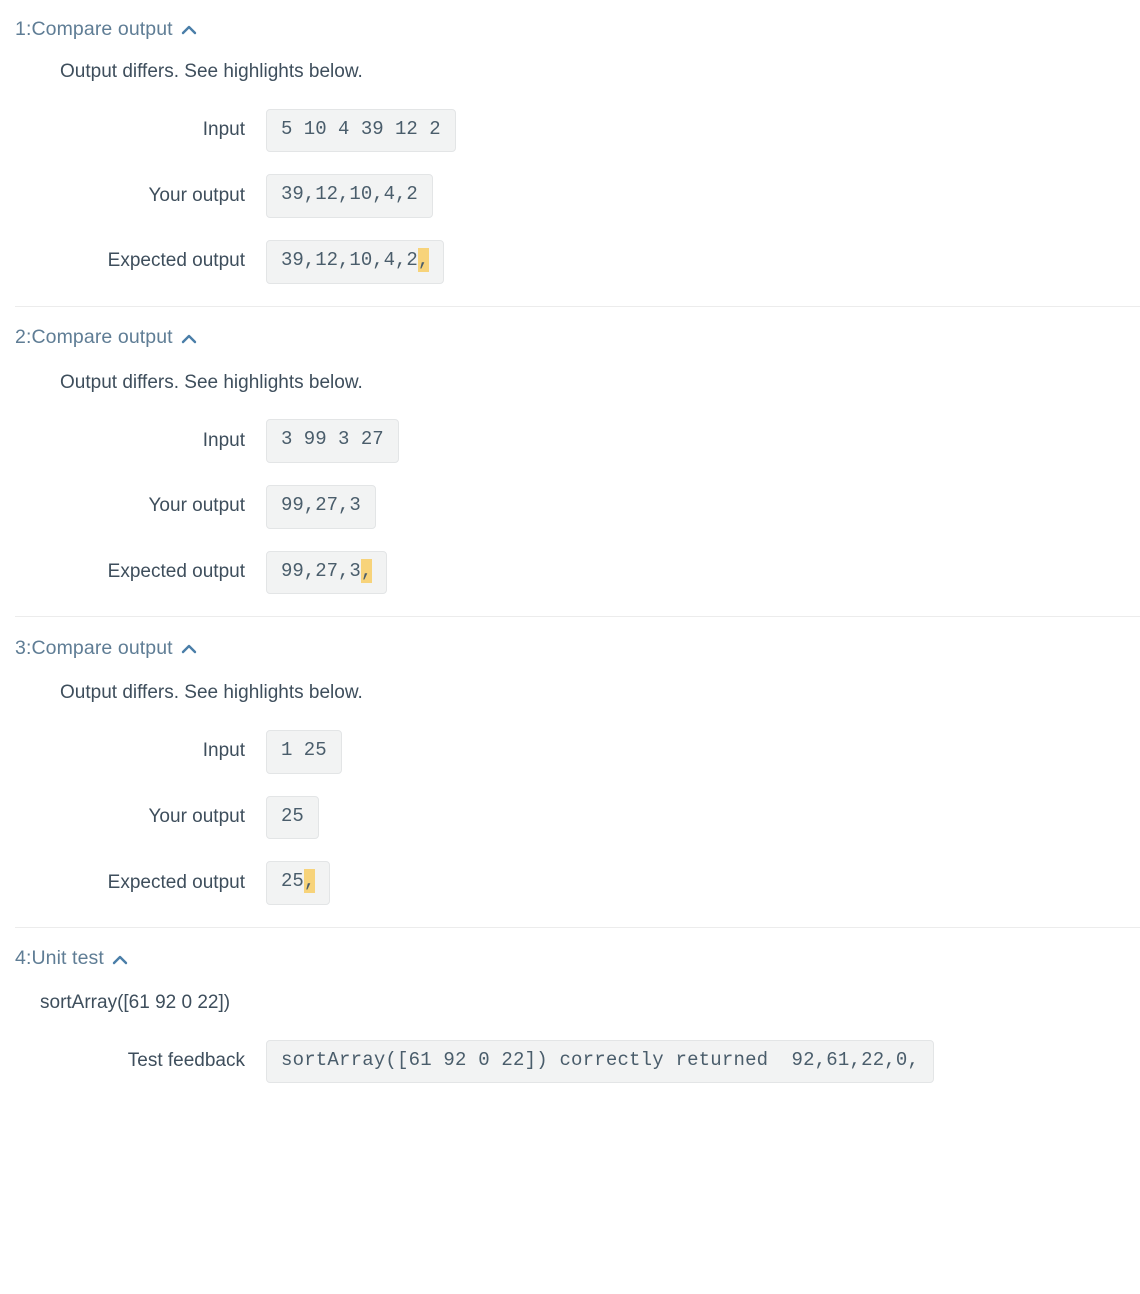  Describe the element at coordinates (309, 881) in the screenshot. I see `expected-output-highlight-3: ,` at that location.